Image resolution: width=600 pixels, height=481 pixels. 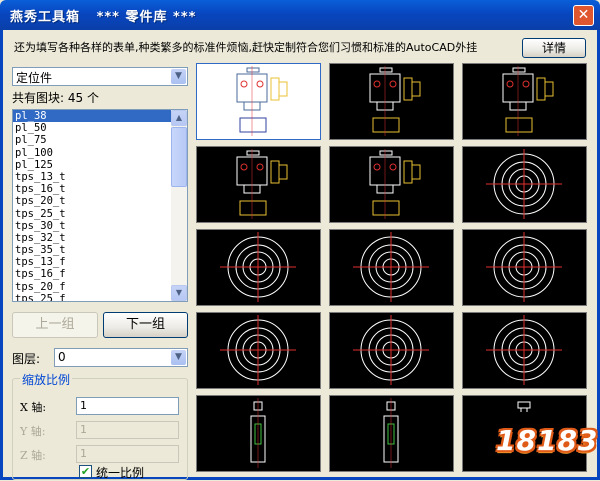 I want to click on close-button: ✕, so click(x=583, y=15).